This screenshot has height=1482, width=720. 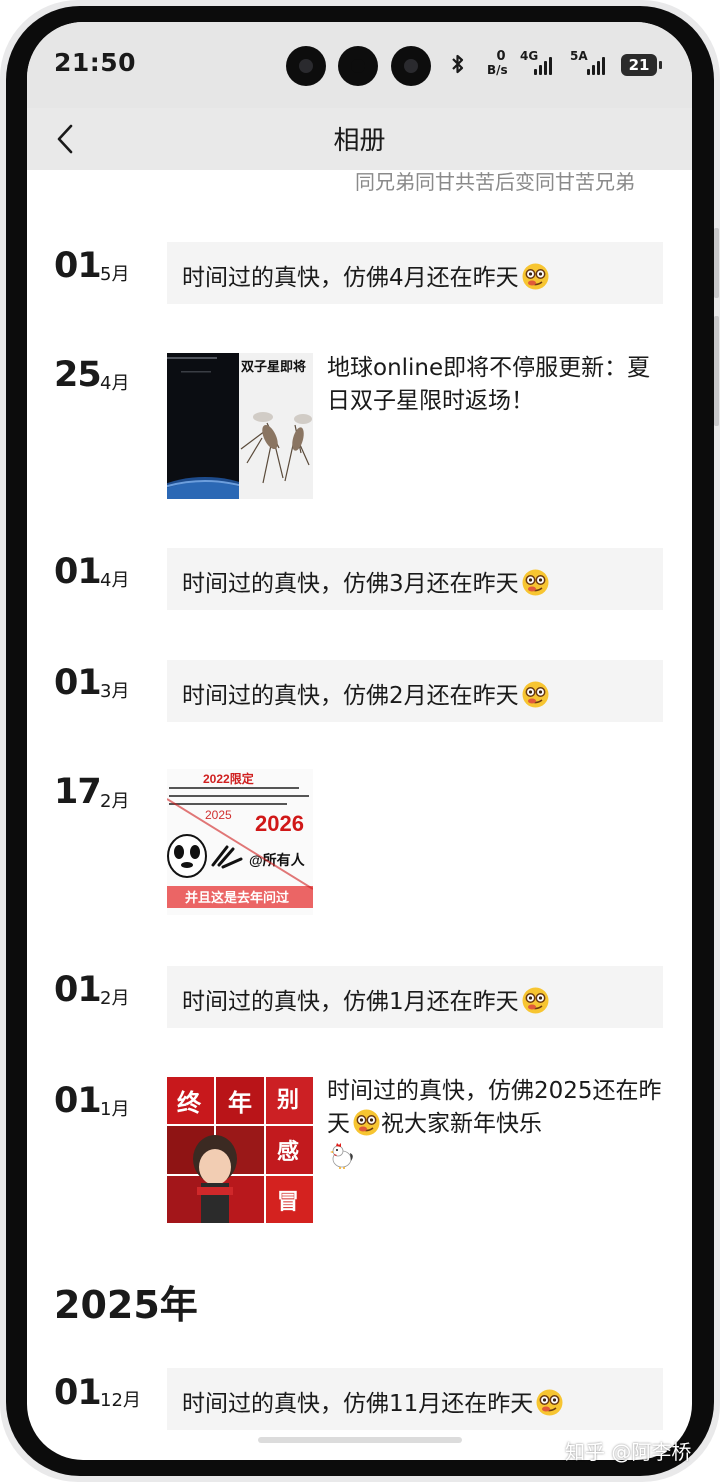 I want to click on volume-button, so click(x=716, y=263).